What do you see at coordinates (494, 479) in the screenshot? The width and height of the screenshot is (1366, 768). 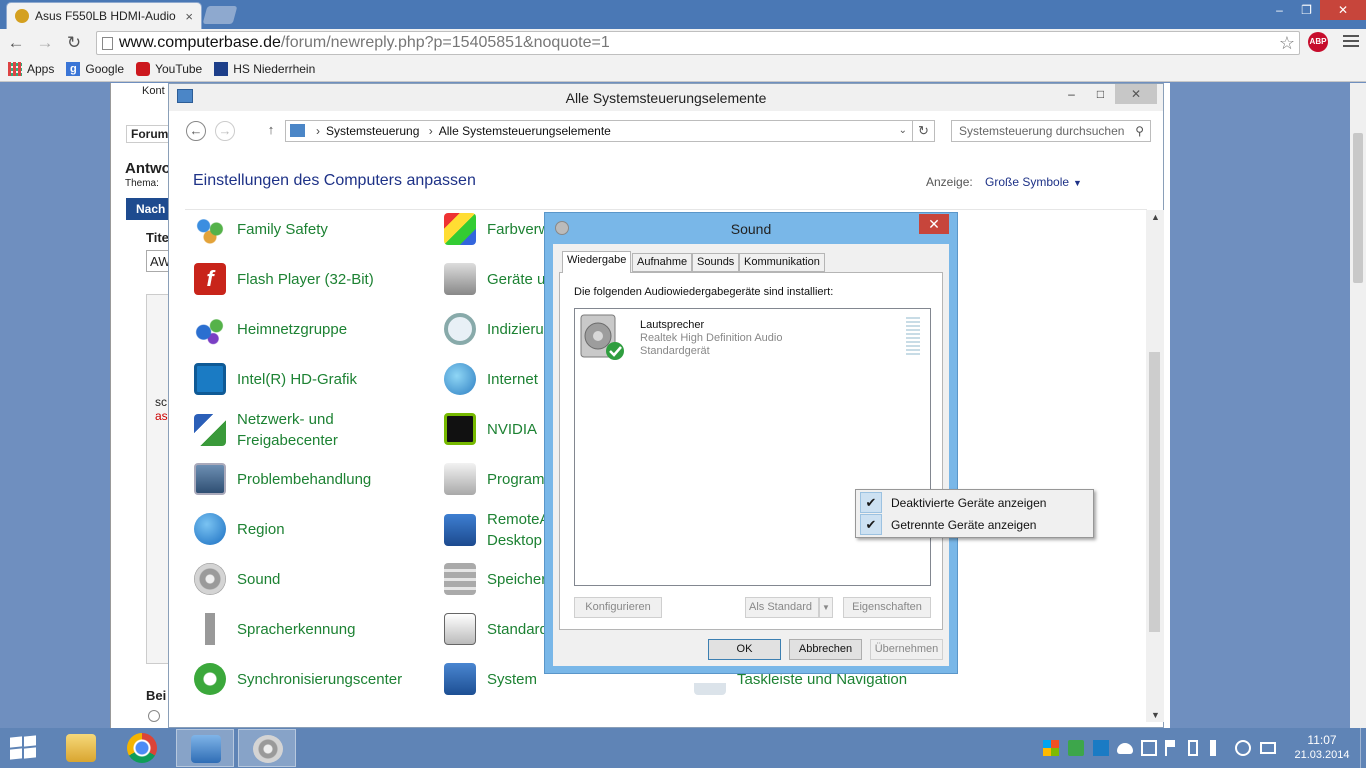 I see `cp-item-programs: Program` at bounding box center [494, 479].